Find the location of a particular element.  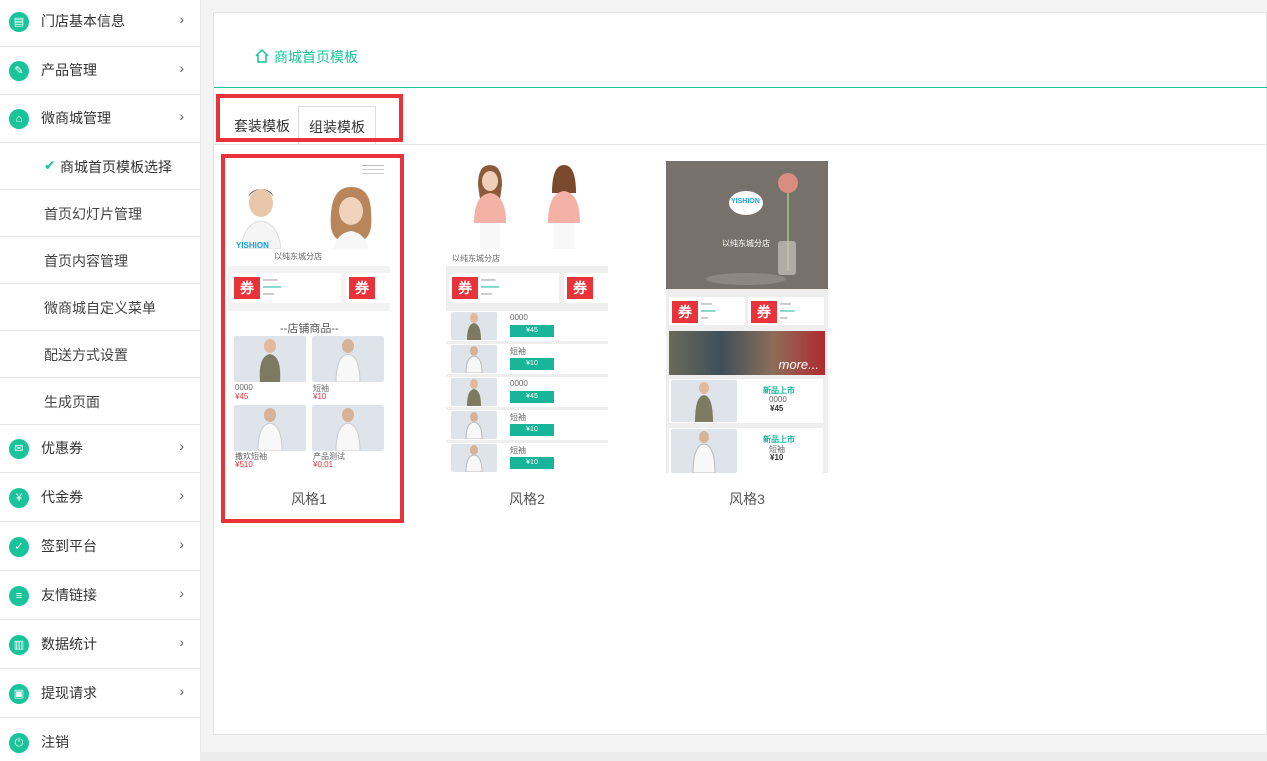

voucher-icon: ¥ is located at coordinates (19, 498).